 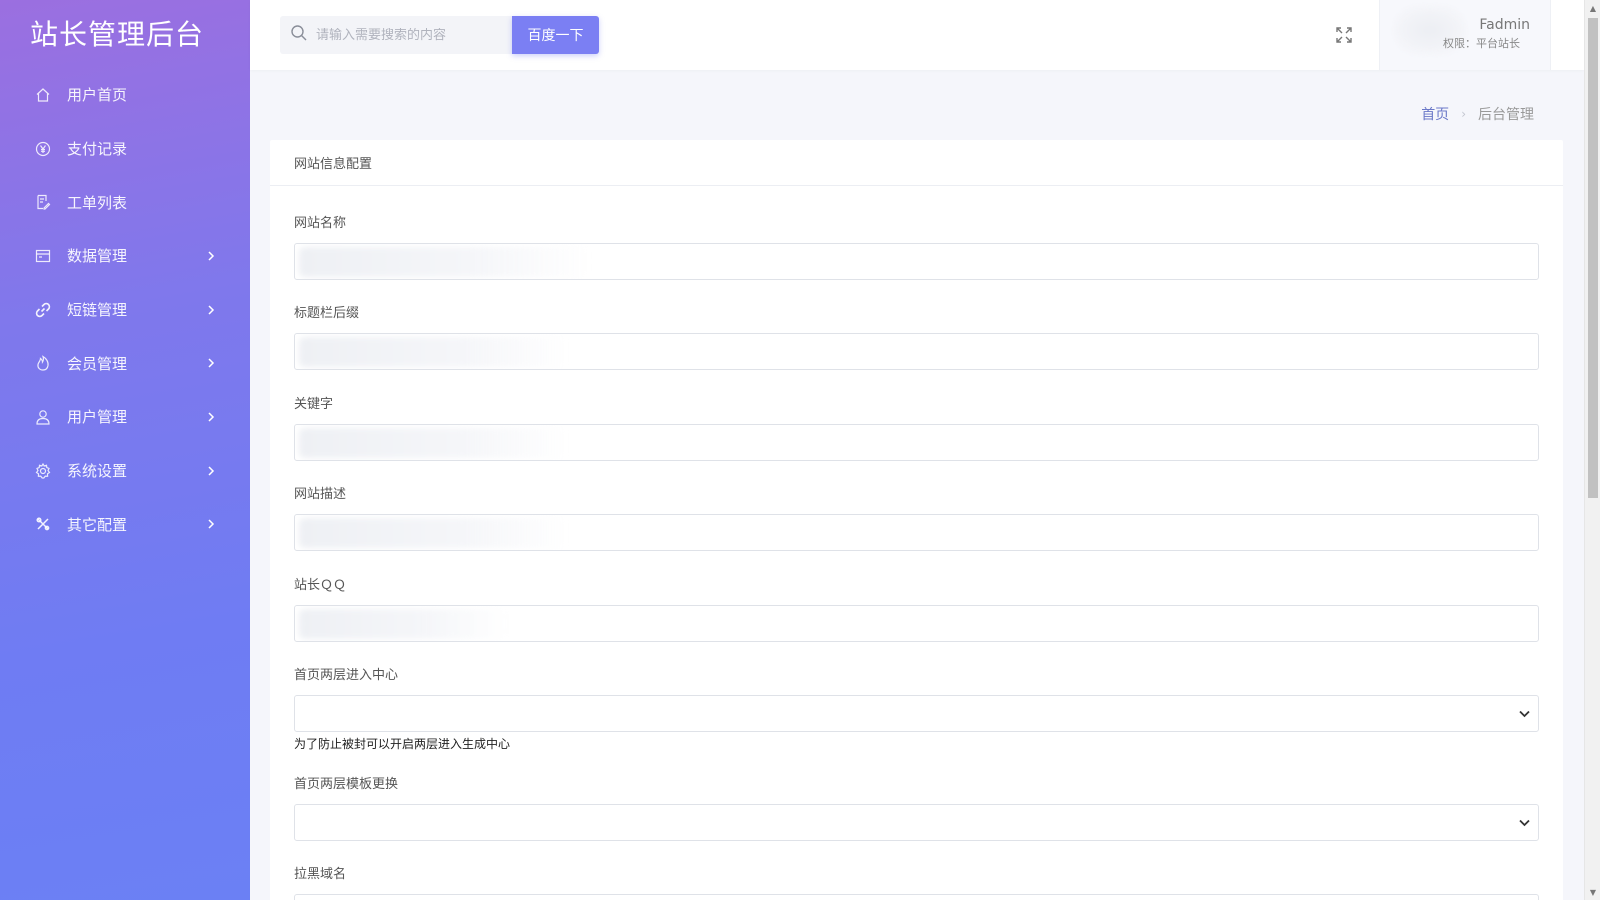 I want to click on sidebar-item-label: 用户管理, so click(x=97, y=417).